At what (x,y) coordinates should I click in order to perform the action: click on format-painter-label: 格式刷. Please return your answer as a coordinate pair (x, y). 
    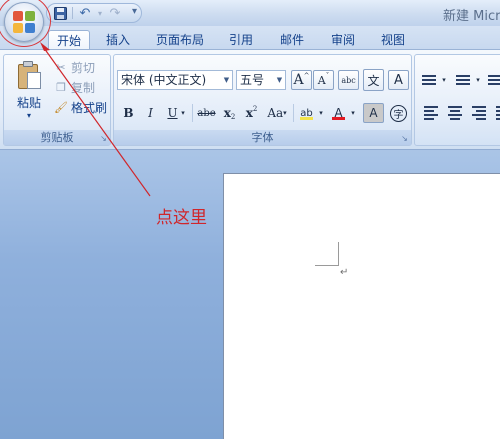
    Looking at the image, I should click on (89, 107).